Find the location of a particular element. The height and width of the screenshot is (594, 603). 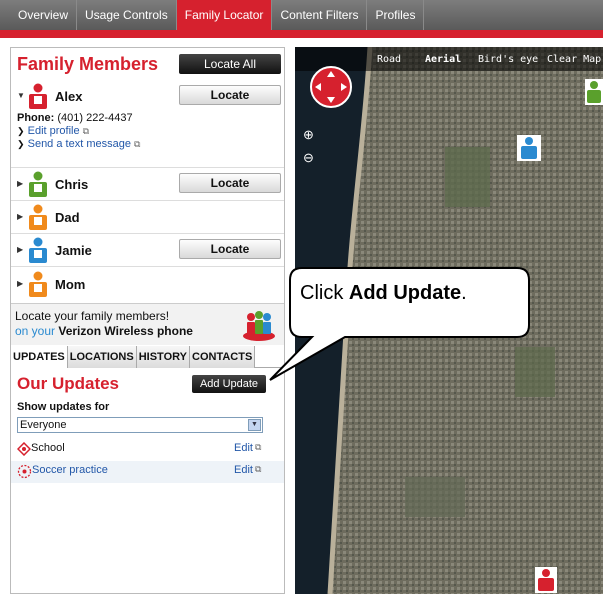

callout-text: Click Add Update. is located at coordinates (383, 293).